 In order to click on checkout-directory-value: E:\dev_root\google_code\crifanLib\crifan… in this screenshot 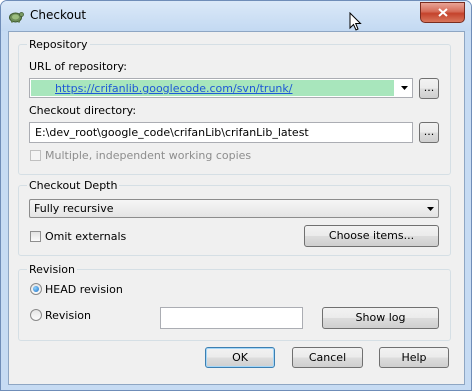, I will do `click(172, 132)`.